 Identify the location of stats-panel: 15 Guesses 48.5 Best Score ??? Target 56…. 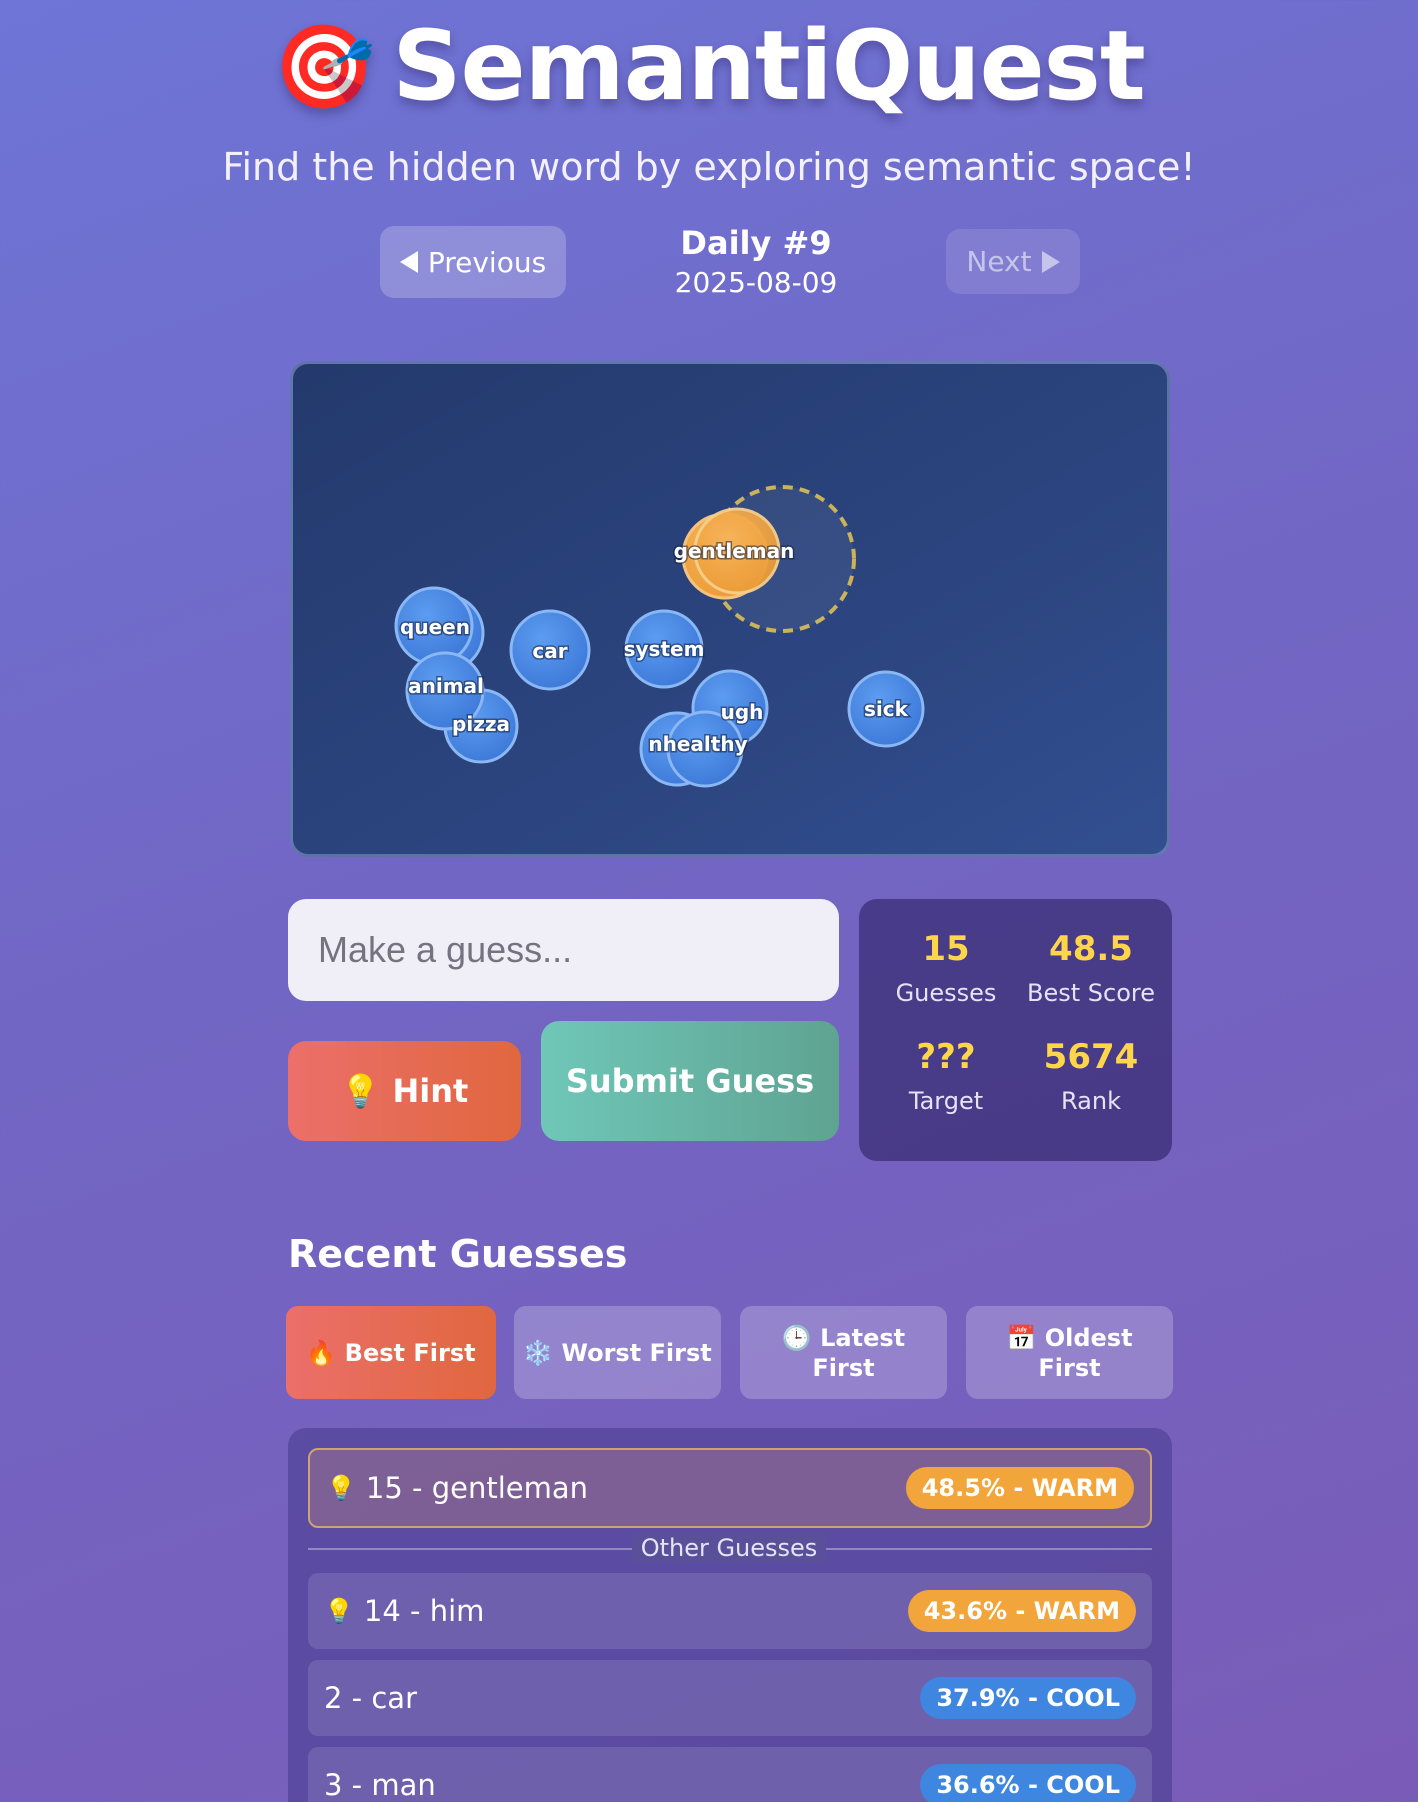
(1015, 1030).